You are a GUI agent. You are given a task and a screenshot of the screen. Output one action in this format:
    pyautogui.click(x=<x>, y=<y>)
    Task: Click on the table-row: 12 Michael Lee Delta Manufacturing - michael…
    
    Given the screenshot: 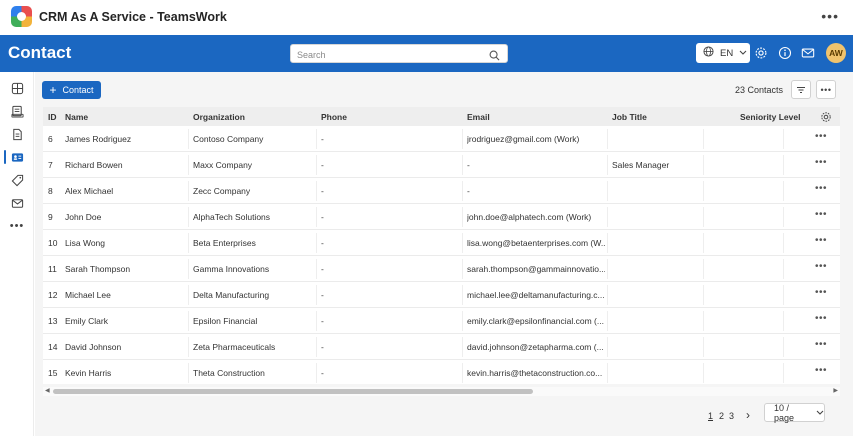 What is the action you would take?
    pyautogui.click(x=441, y=295)
    